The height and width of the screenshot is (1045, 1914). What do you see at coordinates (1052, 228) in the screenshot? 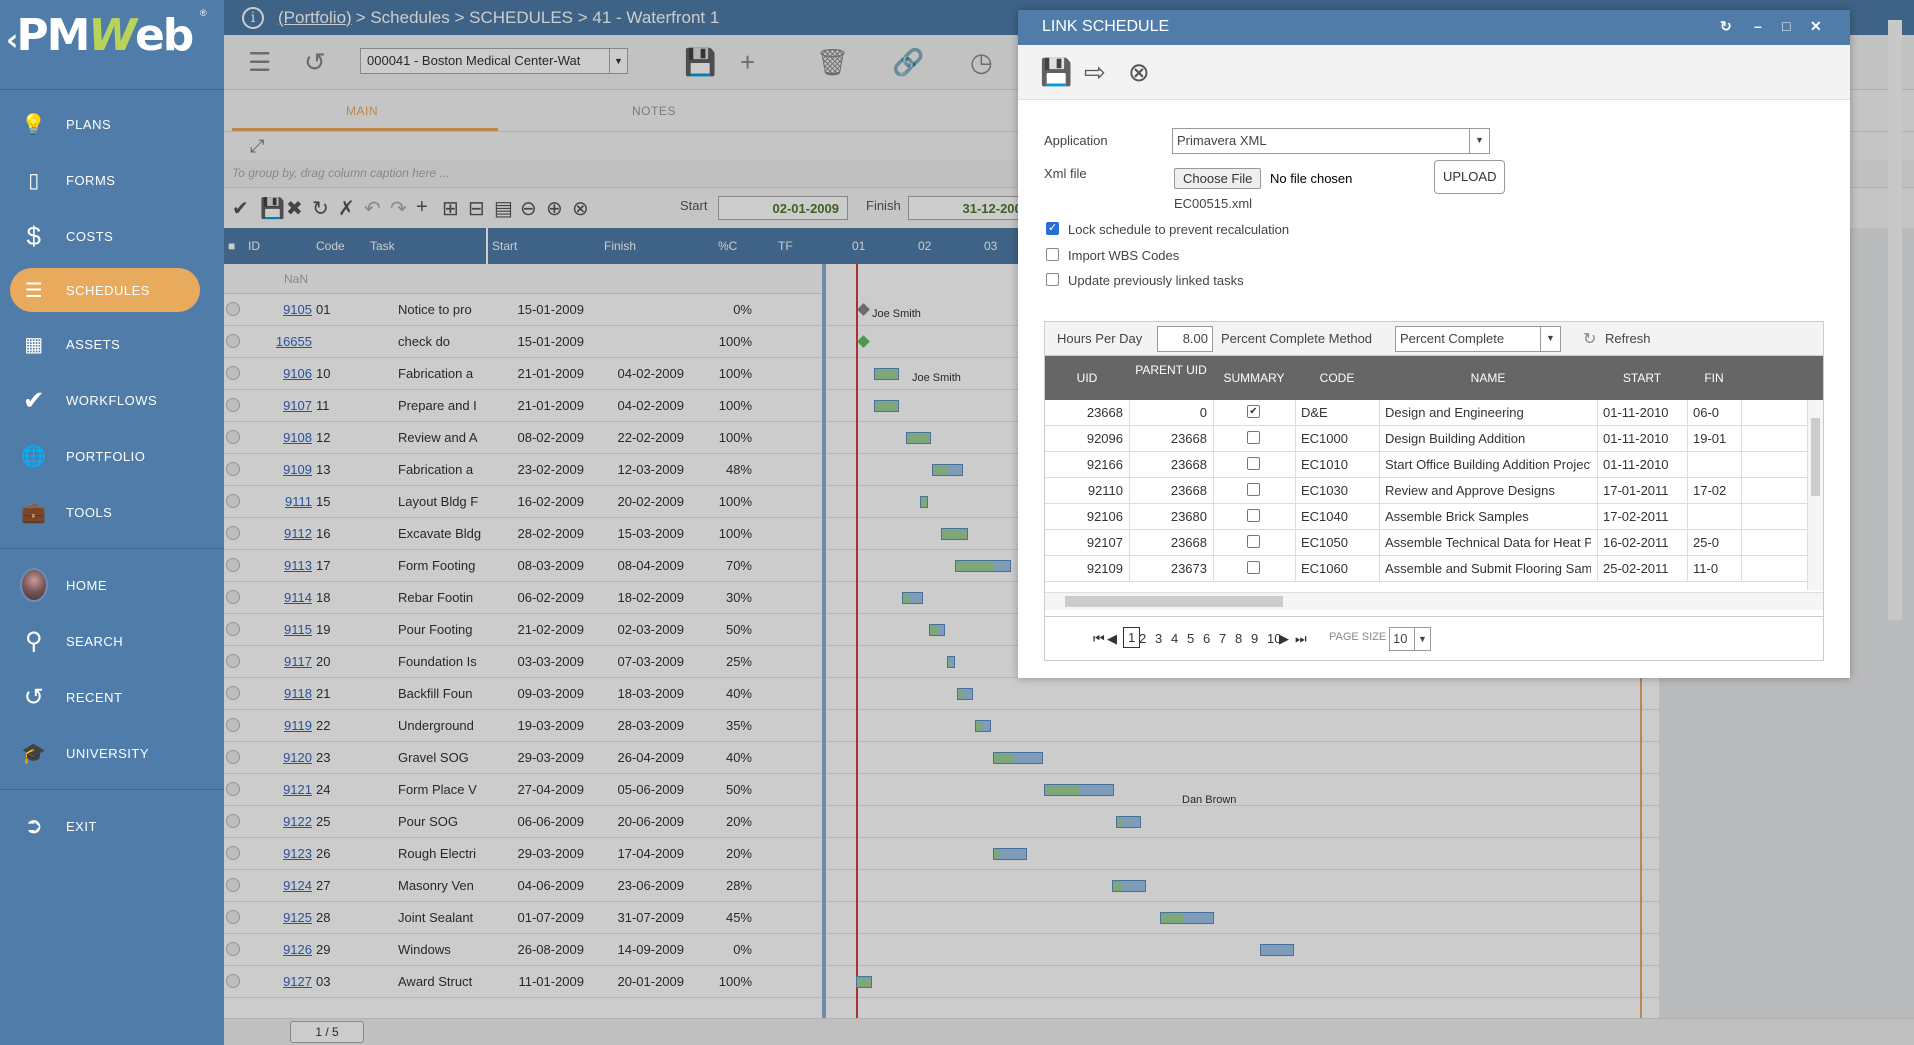
I see `lock-schedule-checkbox` at bounding box center [1052, 228].